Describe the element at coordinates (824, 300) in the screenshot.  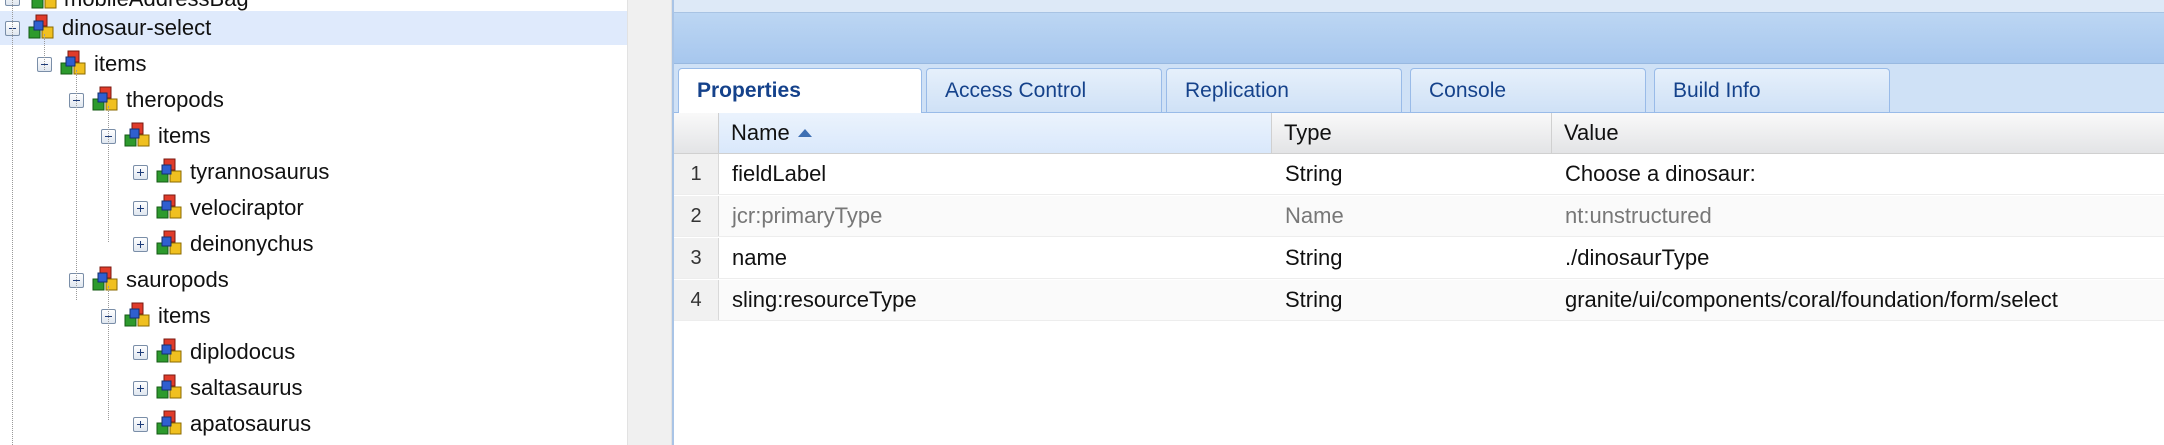
I see `cell-name: sling:resourceType` at that location.